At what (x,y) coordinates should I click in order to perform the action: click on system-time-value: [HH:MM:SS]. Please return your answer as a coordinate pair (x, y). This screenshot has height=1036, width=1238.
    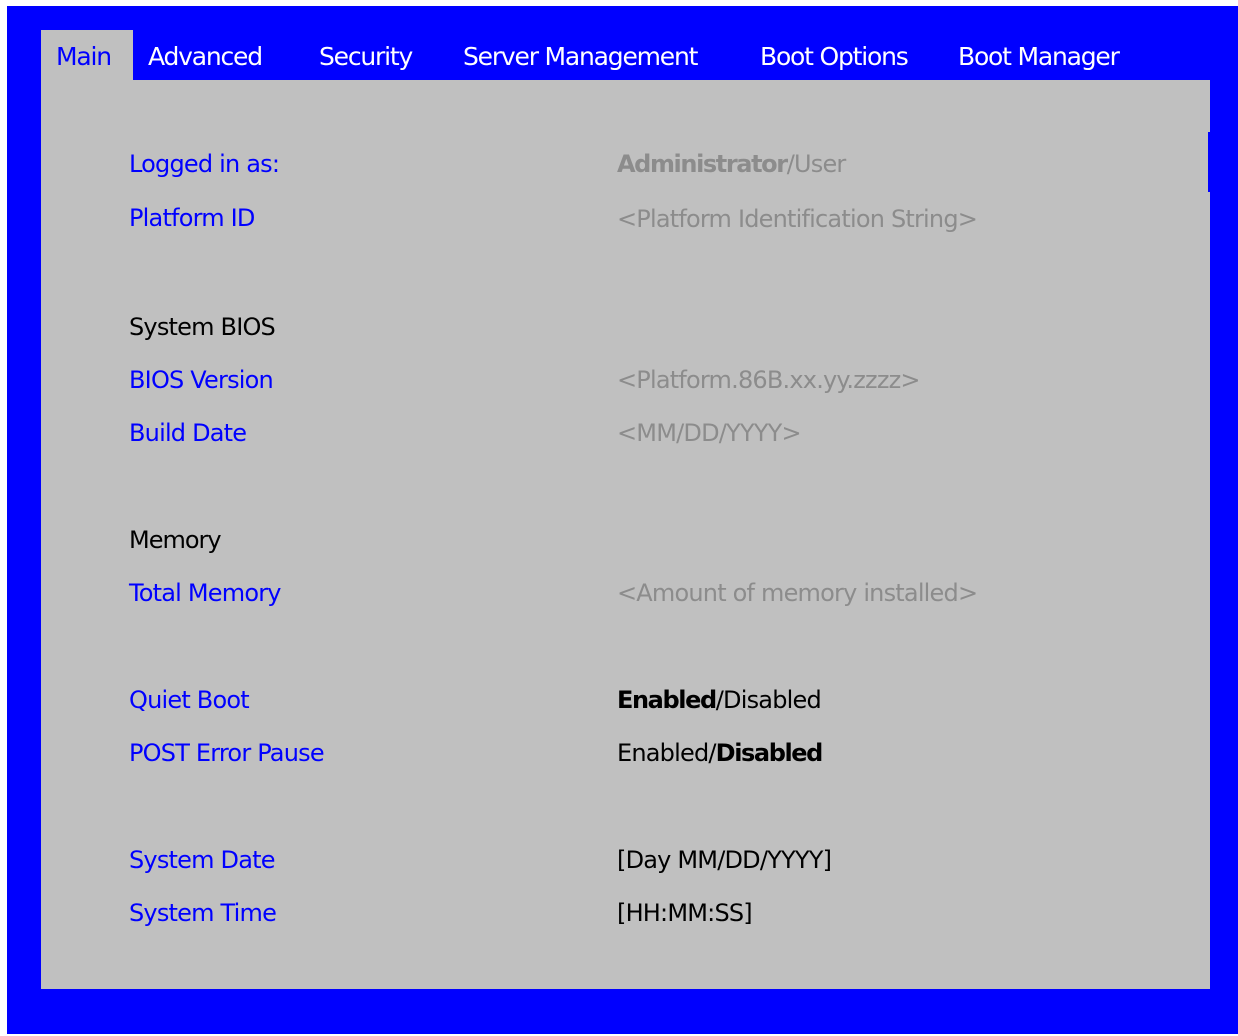
    Looking at the image, I should click on (685, 913).